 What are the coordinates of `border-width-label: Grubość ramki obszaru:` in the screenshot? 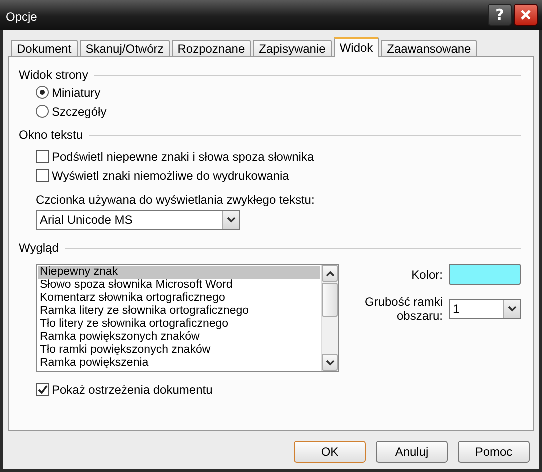 It's located at (403, 309).